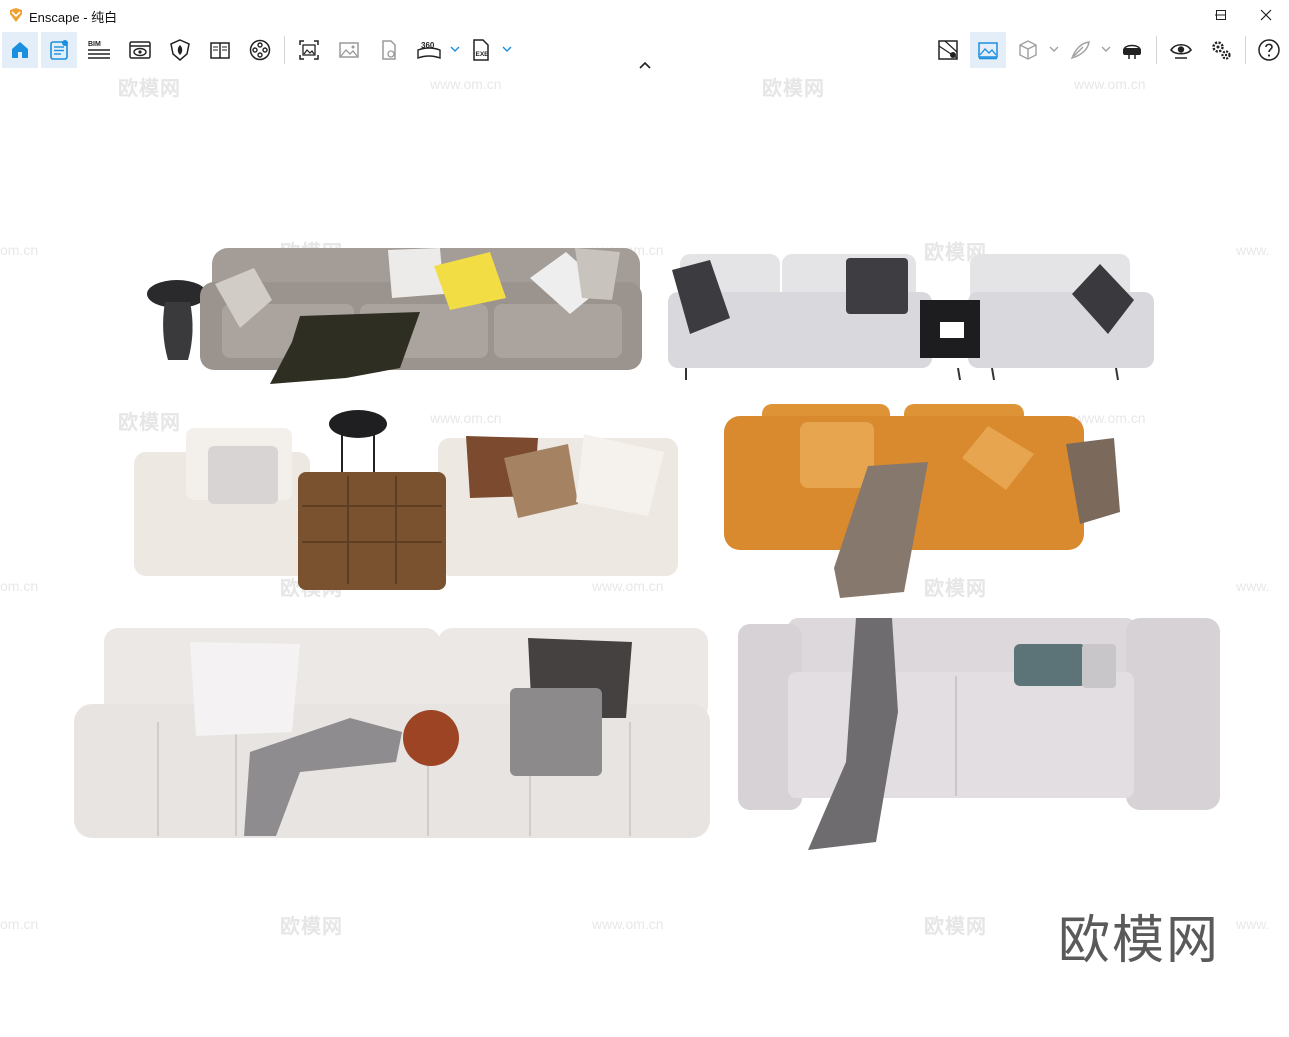 The image size is (1289, 1037). I want to click on help-icon, so click(1269, 50).